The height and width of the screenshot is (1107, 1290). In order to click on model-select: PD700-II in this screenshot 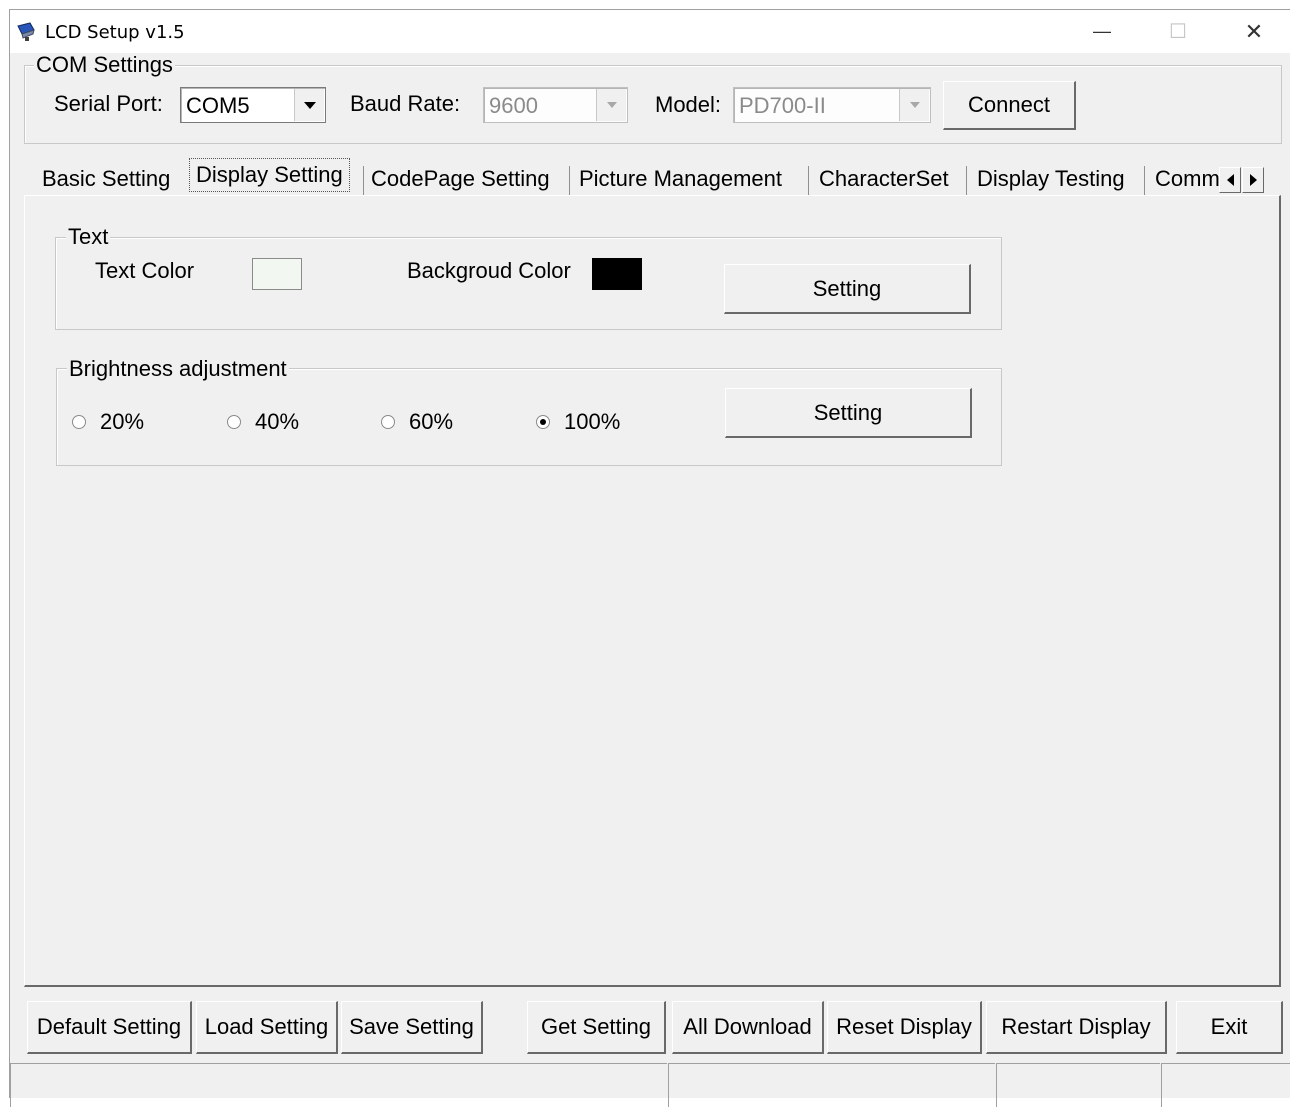, I will do `click(832, 105)`.